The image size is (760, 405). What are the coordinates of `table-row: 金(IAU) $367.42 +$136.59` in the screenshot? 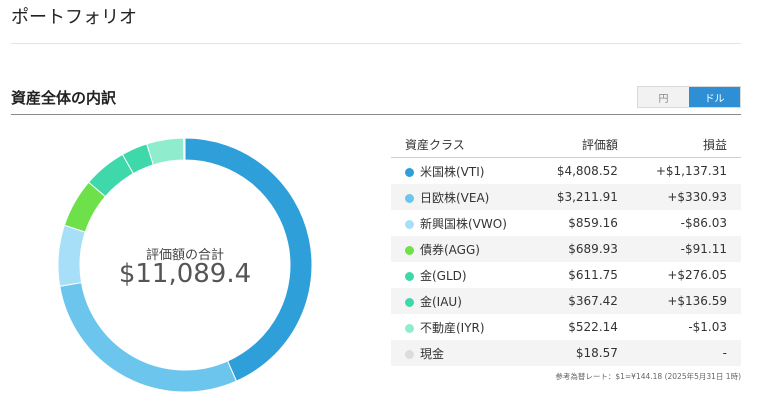 It's located at (566, 301).